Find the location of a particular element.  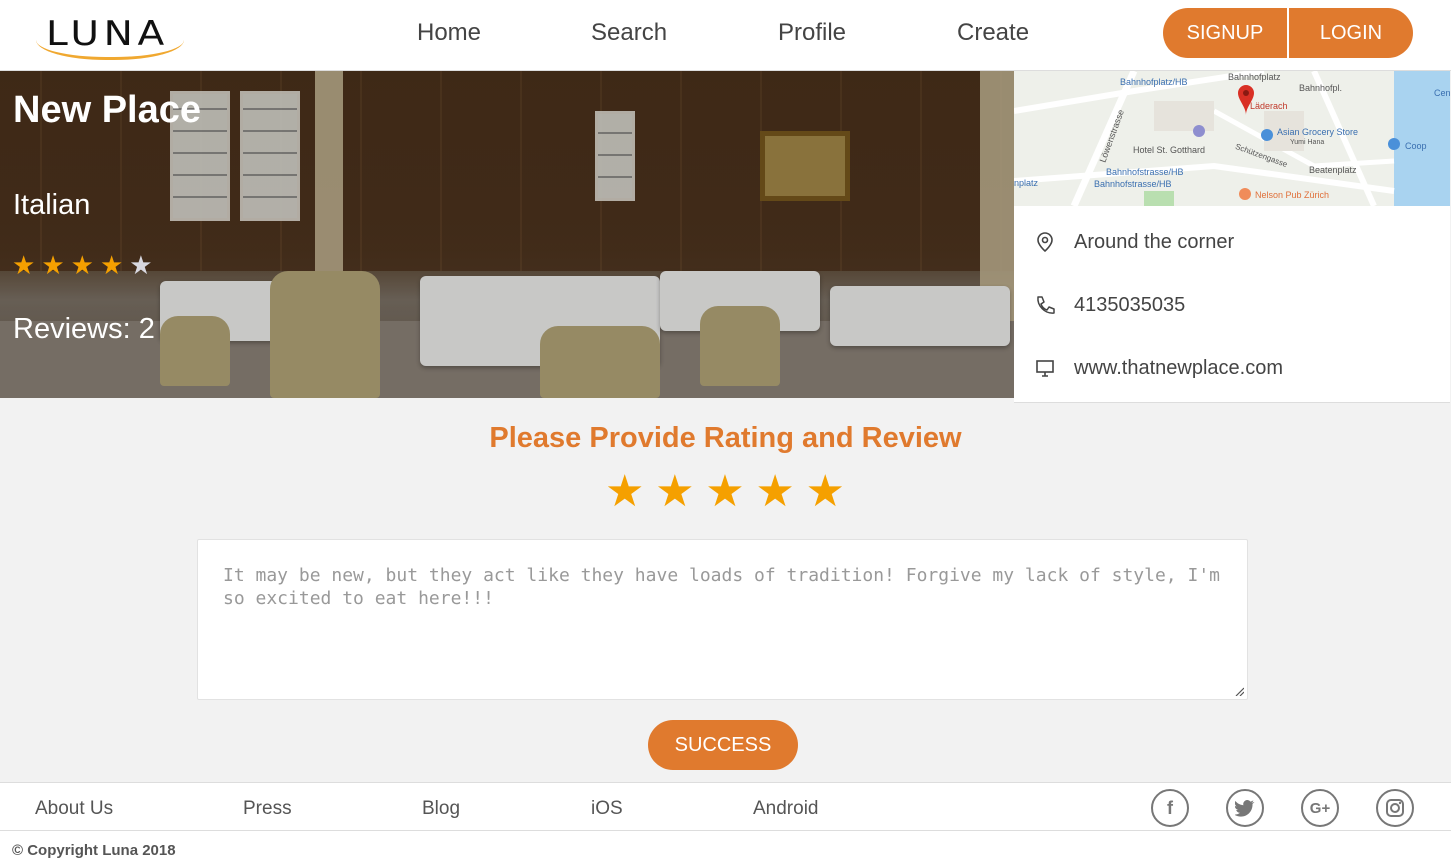

monitor-icon is located at coordinates (1045, 368).